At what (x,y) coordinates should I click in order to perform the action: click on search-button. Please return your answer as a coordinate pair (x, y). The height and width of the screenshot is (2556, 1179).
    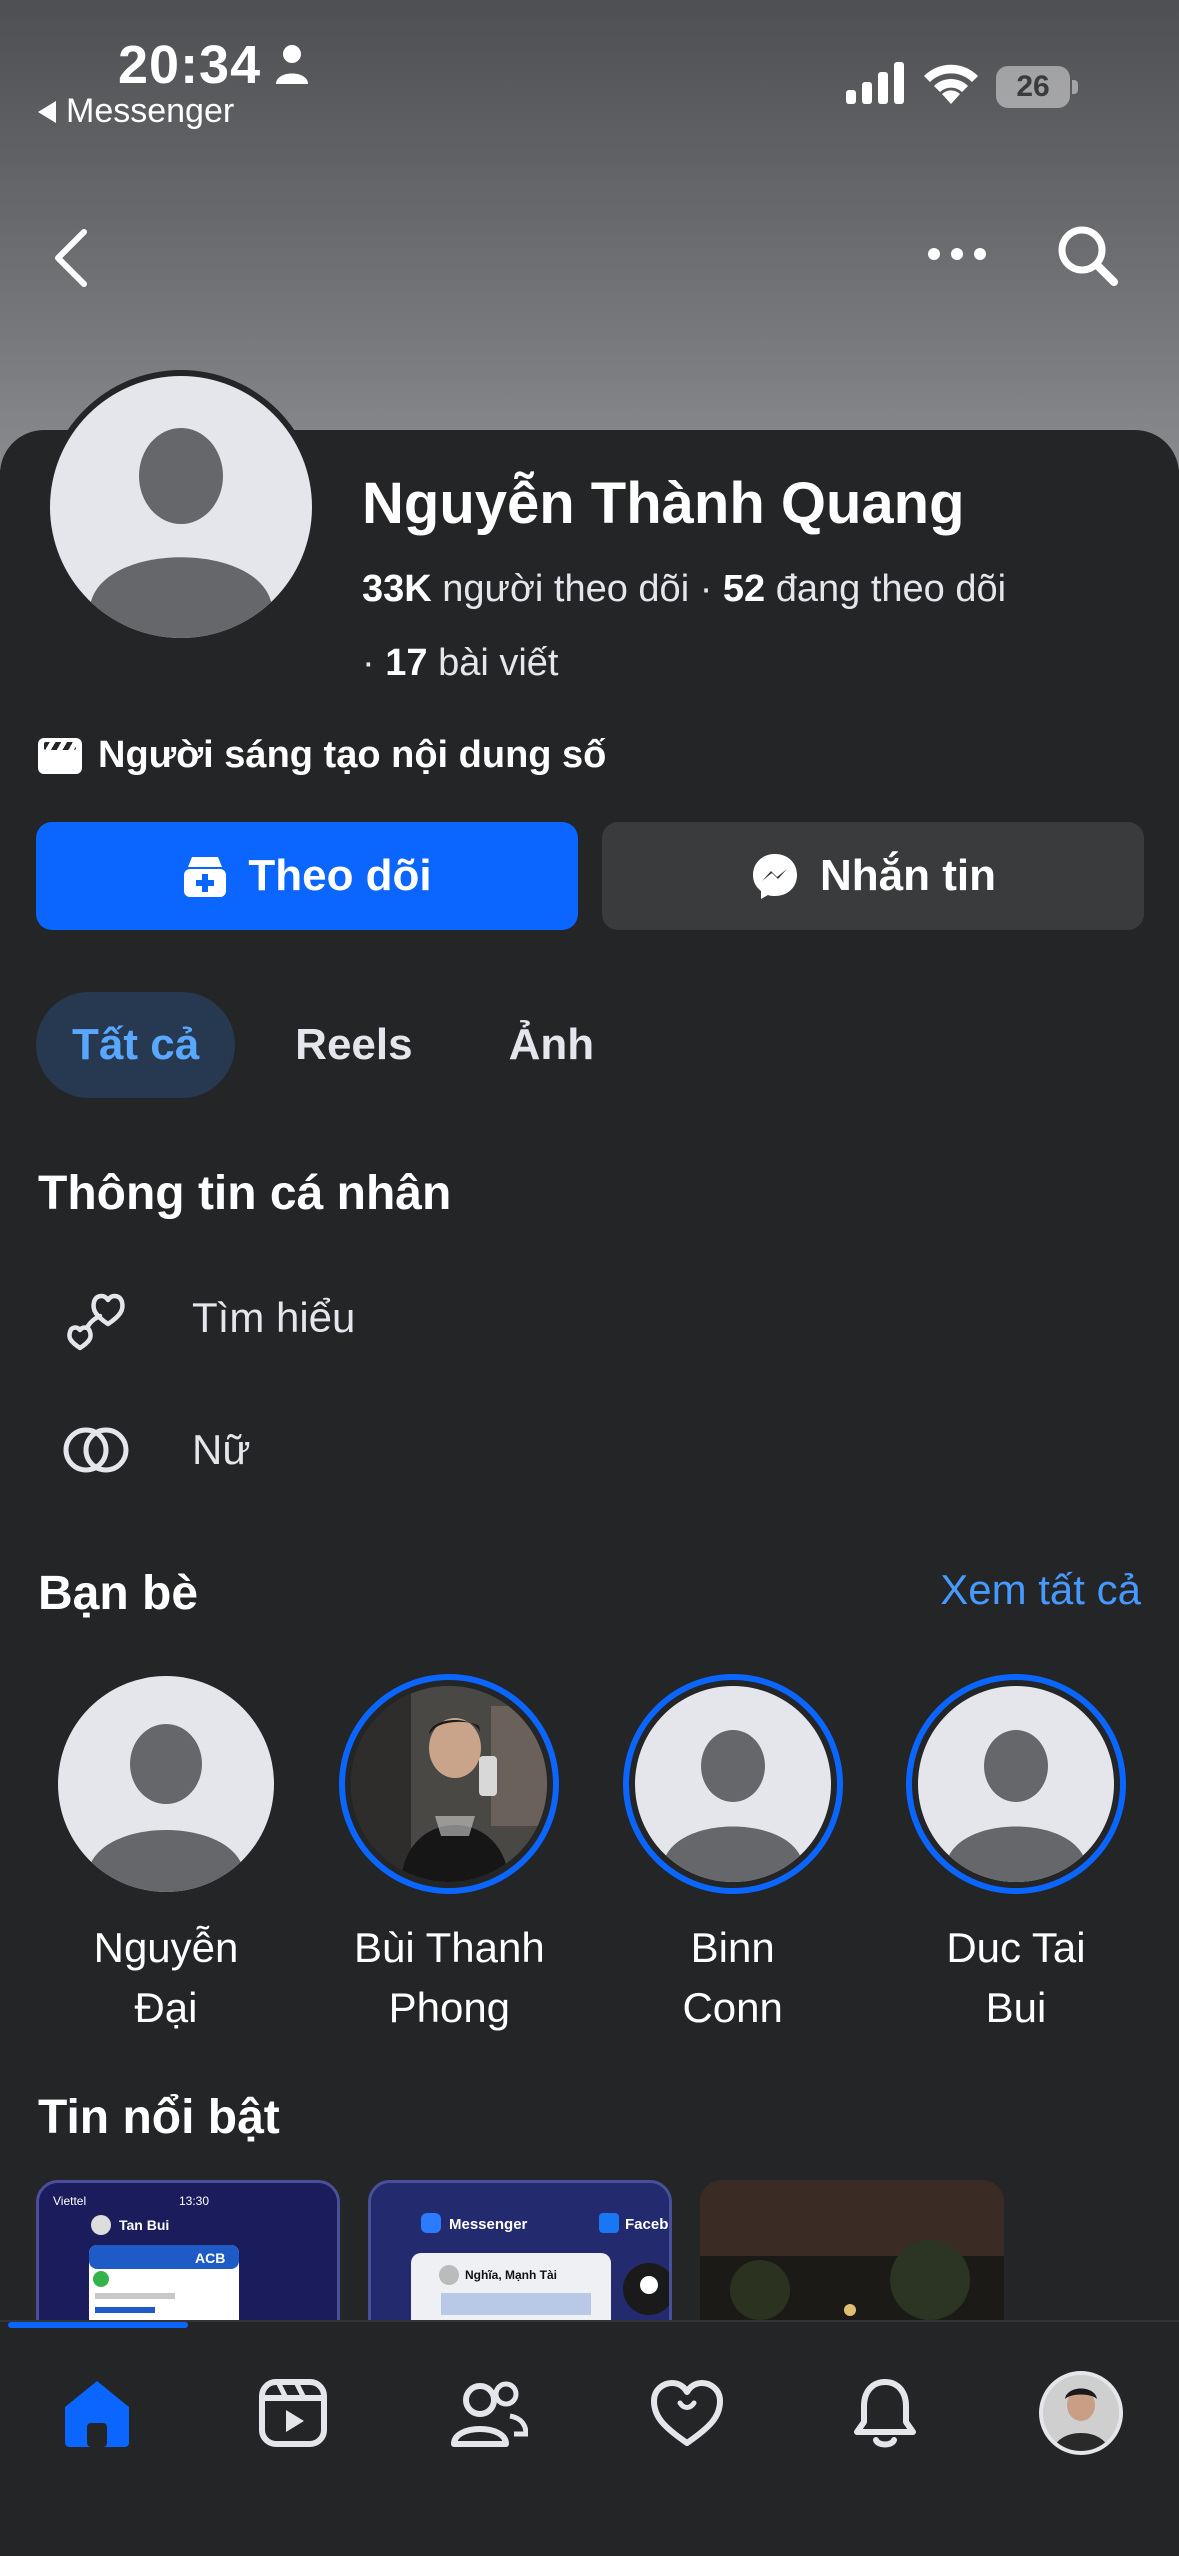
    Looking at the image, I should click on (1087, 255).